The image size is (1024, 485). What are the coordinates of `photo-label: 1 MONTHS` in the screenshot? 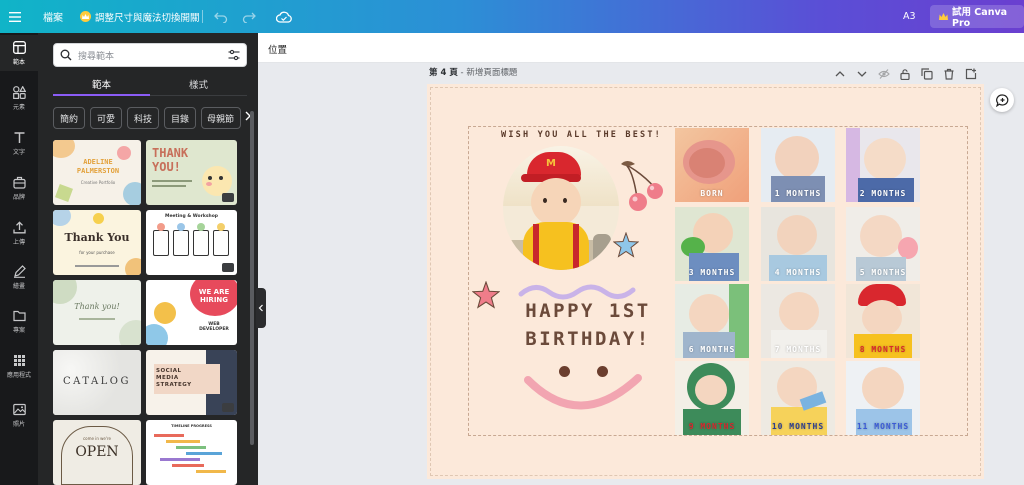 It's located at (798, 193).